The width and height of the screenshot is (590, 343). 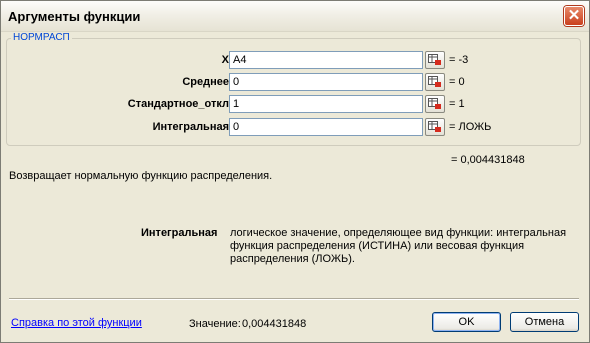 What do you see at coordinates (326, 127) in the screenshot?
I see `argument-input-cumulative: 0` at bounding box center [326, 127].